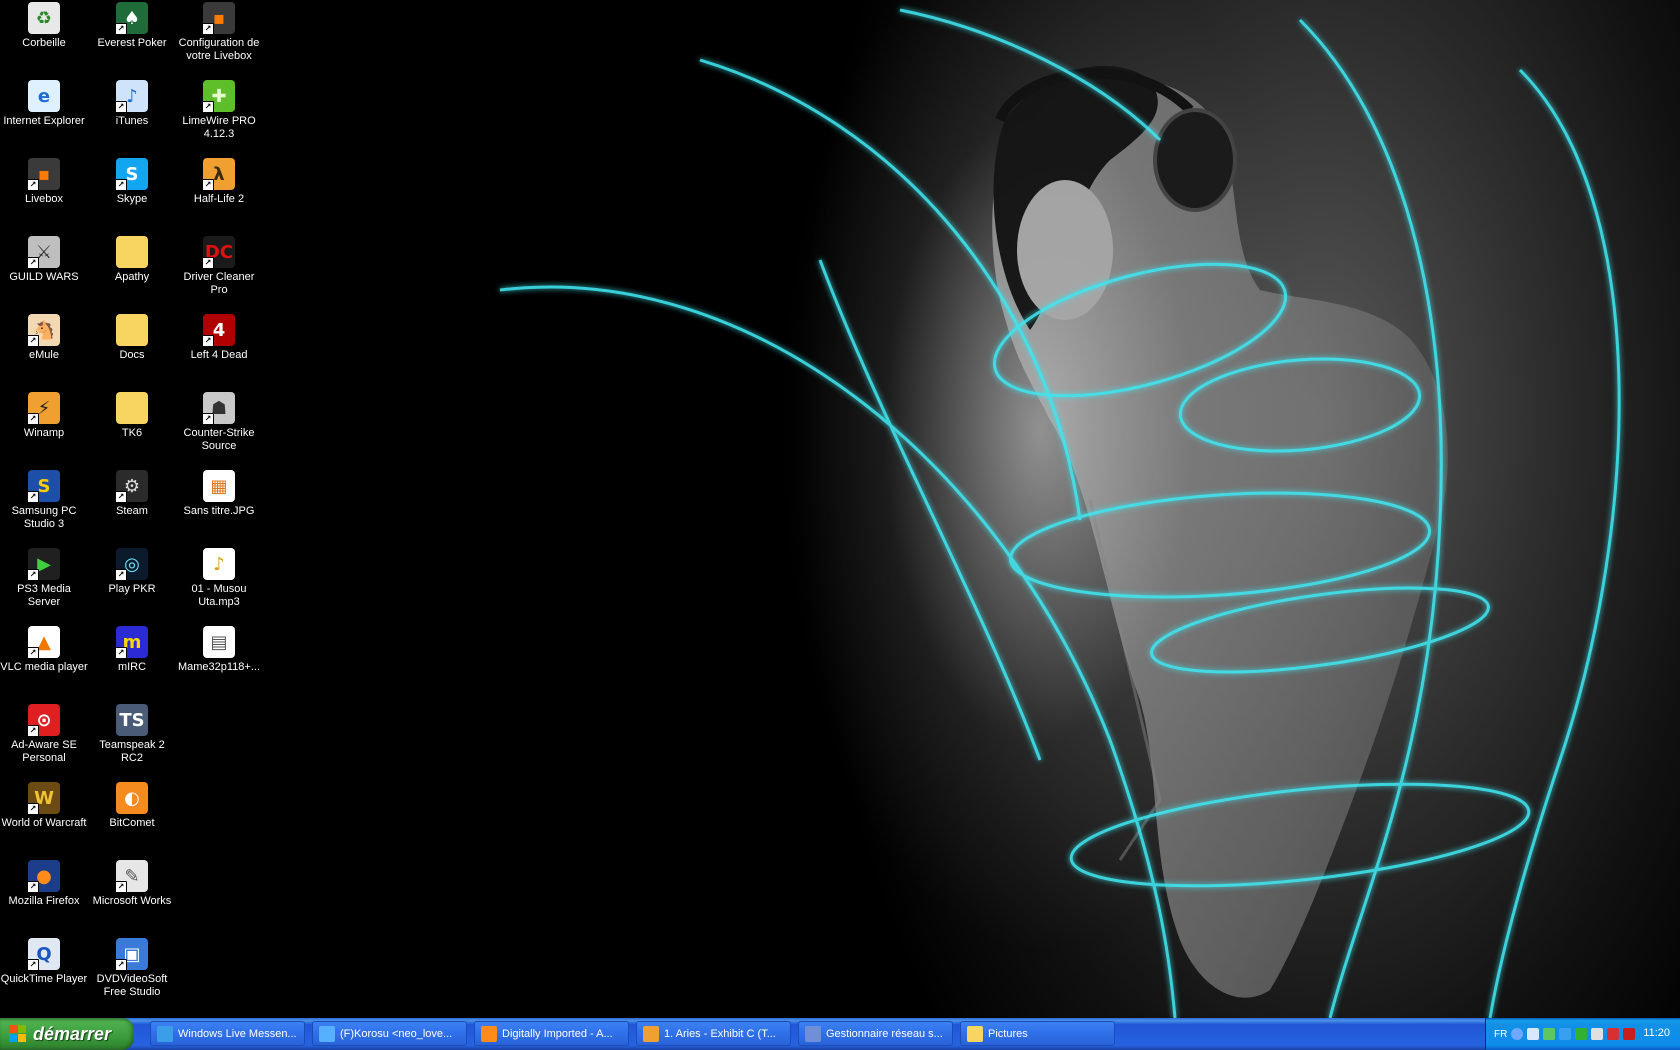 The width and height of the screenshot is (1680, 1050). I want to click on desktop-icon: ♻ Corbeille, so click(44, 26).